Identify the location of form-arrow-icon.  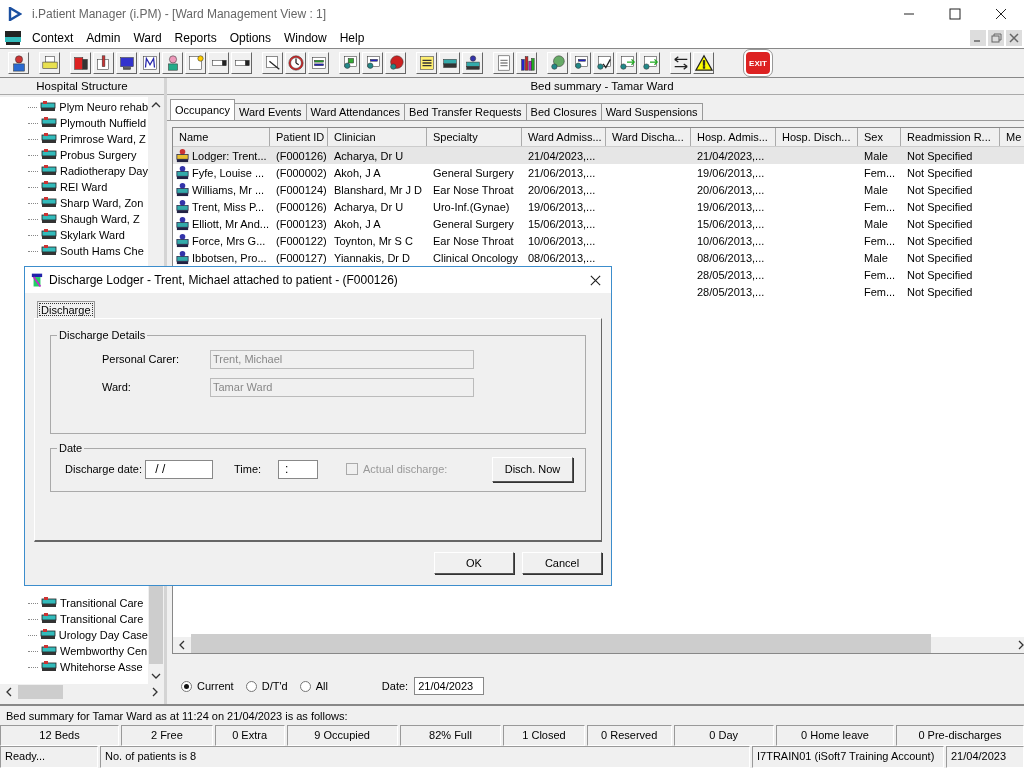
(626, 63).